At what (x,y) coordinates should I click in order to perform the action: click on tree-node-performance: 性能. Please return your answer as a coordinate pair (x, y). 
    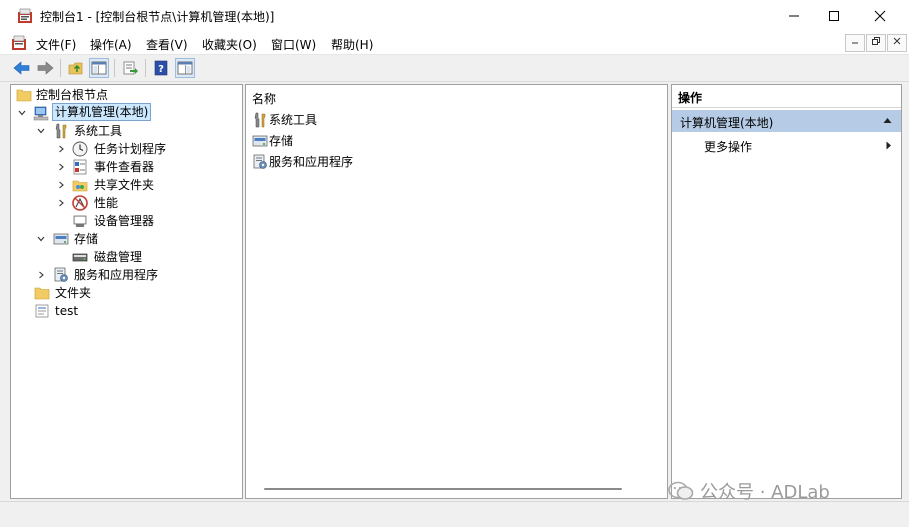
    Looking at the image, I should click on (126, 203).